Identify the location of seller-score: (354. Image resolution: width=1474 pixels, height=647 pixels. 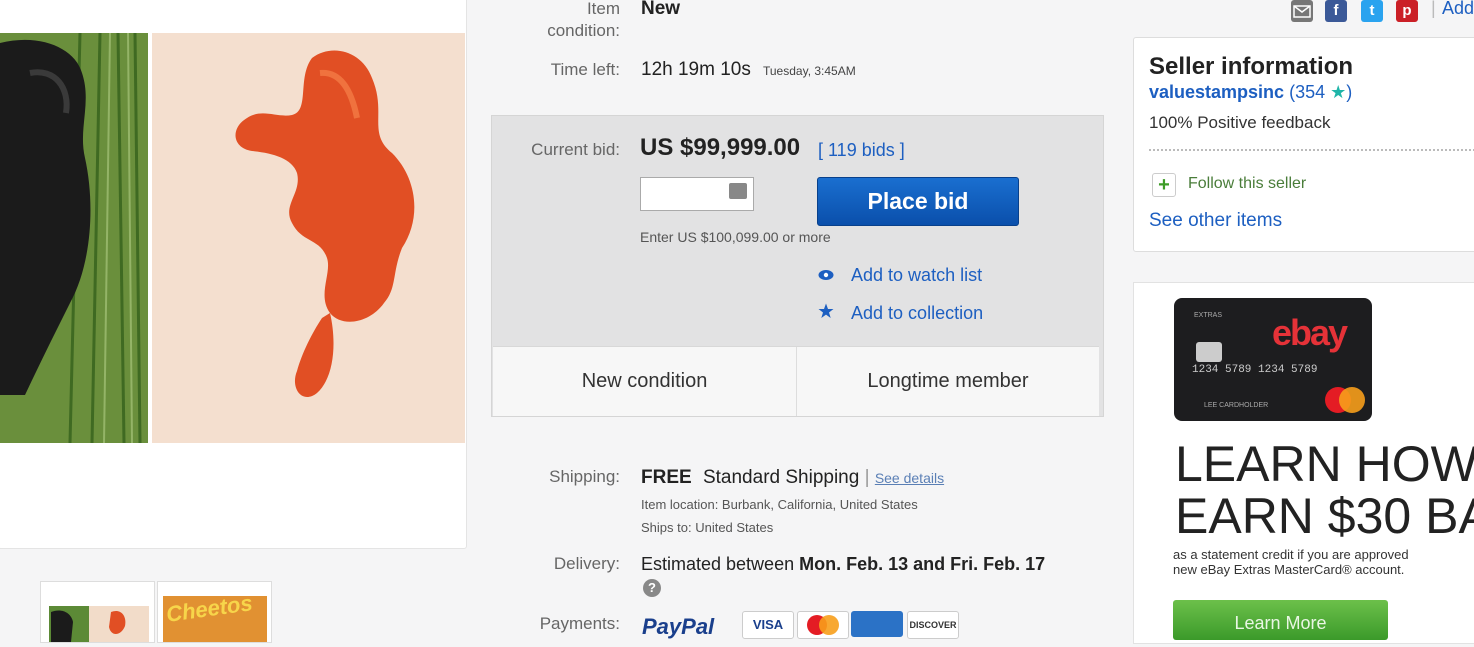
(1307, 92).